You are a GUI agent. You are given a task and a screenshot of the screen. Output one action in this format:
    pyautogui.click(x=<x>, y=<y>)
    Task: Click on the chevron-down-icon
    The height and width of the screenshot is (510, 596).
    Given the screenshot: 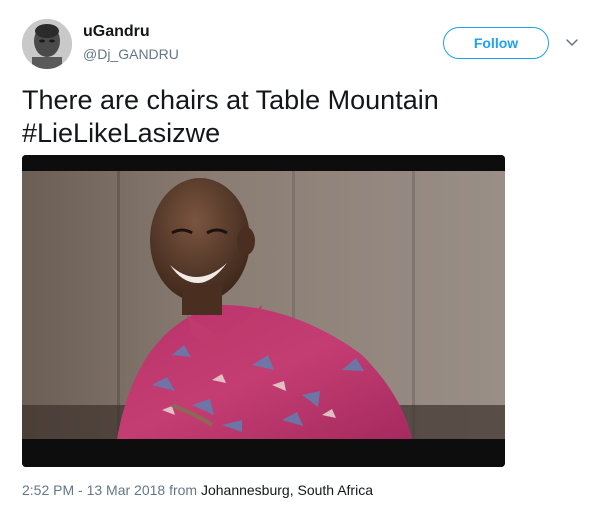 What is the action you would take?
    pyautogui.click(x=572, y=42)
    